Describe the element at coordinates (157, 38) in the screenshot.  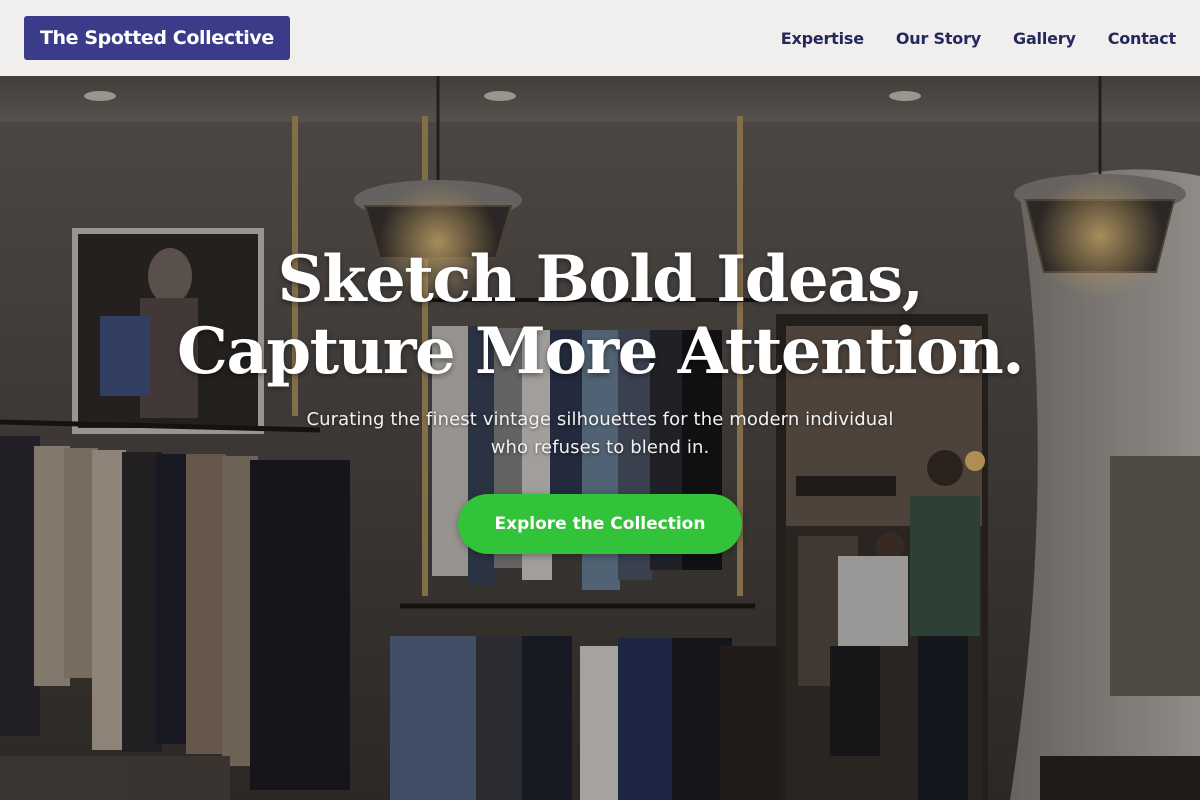
I see `site-logo: The Spotted Collective` at that location.